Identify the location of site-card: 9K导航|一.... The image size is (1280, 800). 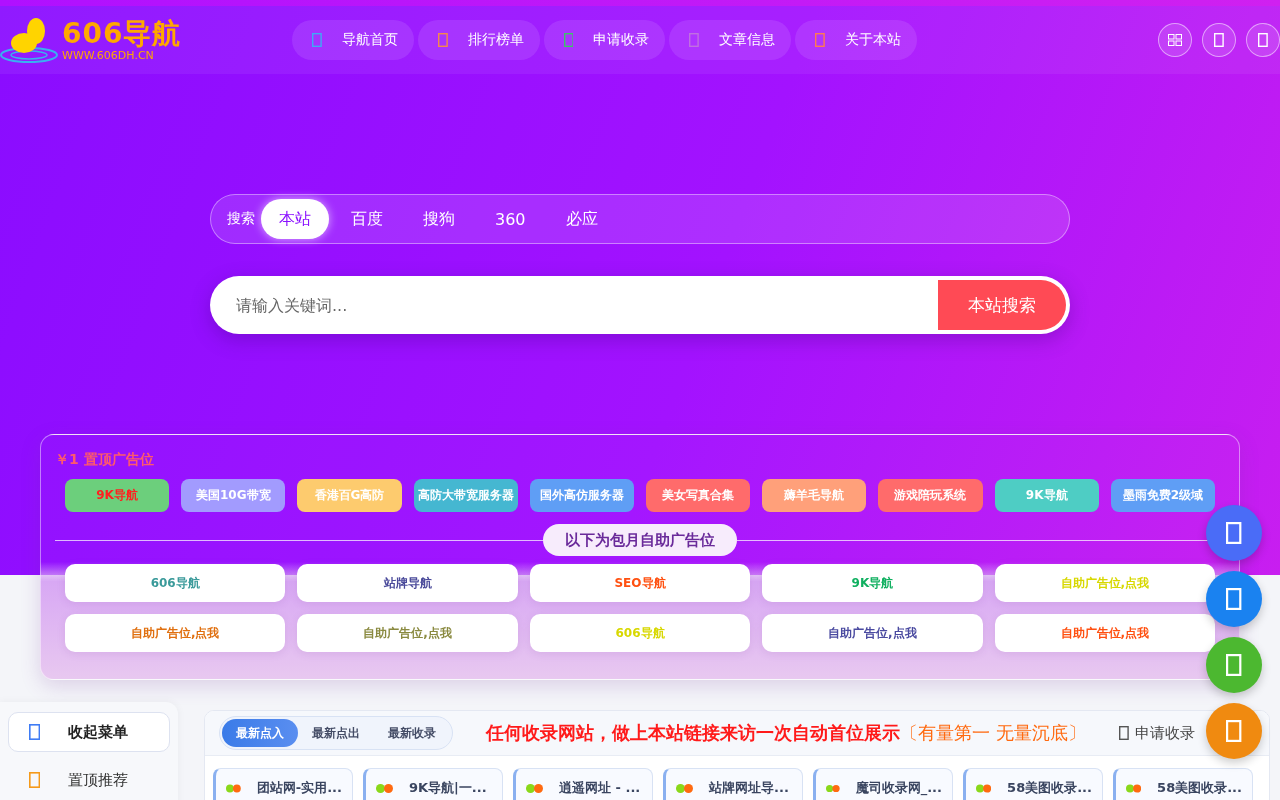
(433, 784).